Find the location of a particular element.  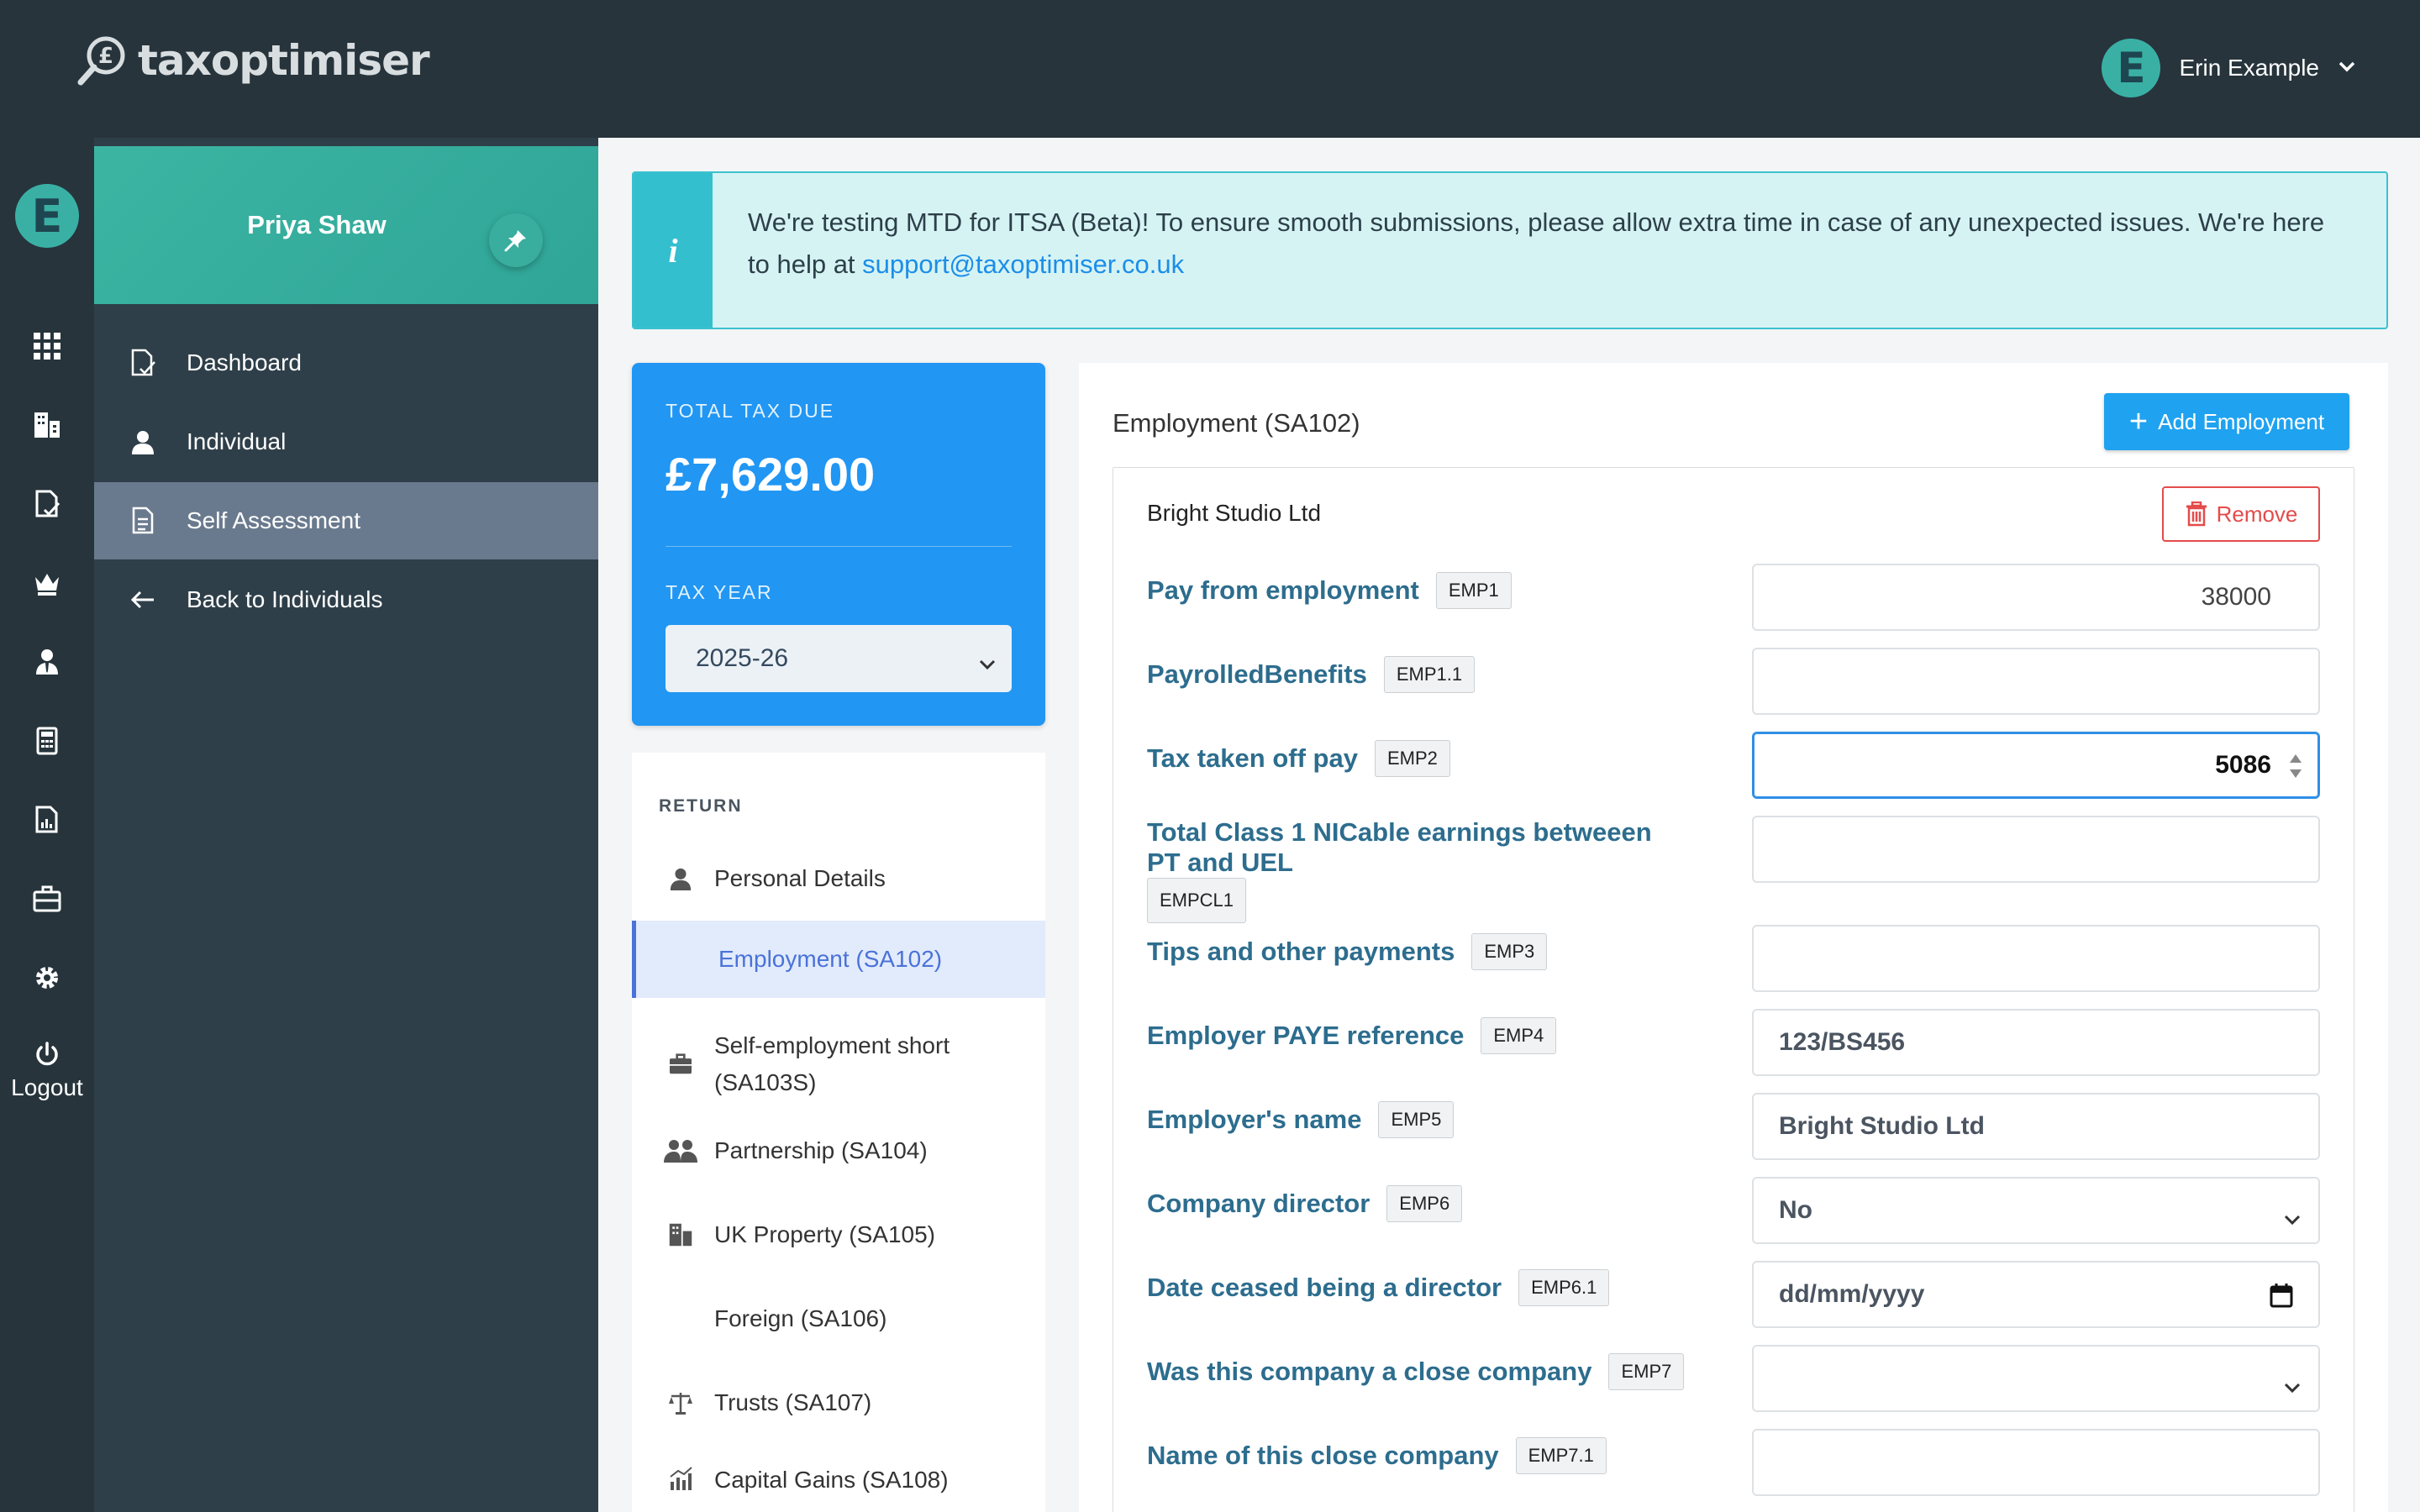

user-tie-icon is located at coordinates (47, 662).